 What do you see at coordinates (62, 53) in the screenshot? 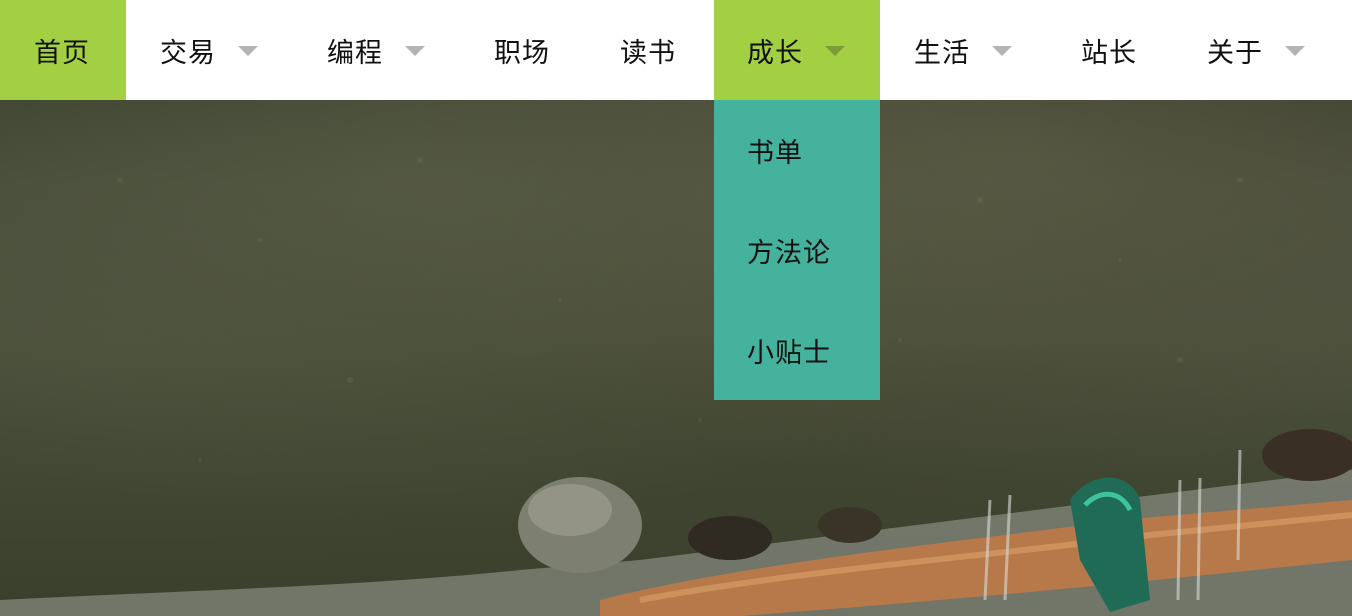
I see `nav-item-label: 首页` at bounding box center [62, 53].